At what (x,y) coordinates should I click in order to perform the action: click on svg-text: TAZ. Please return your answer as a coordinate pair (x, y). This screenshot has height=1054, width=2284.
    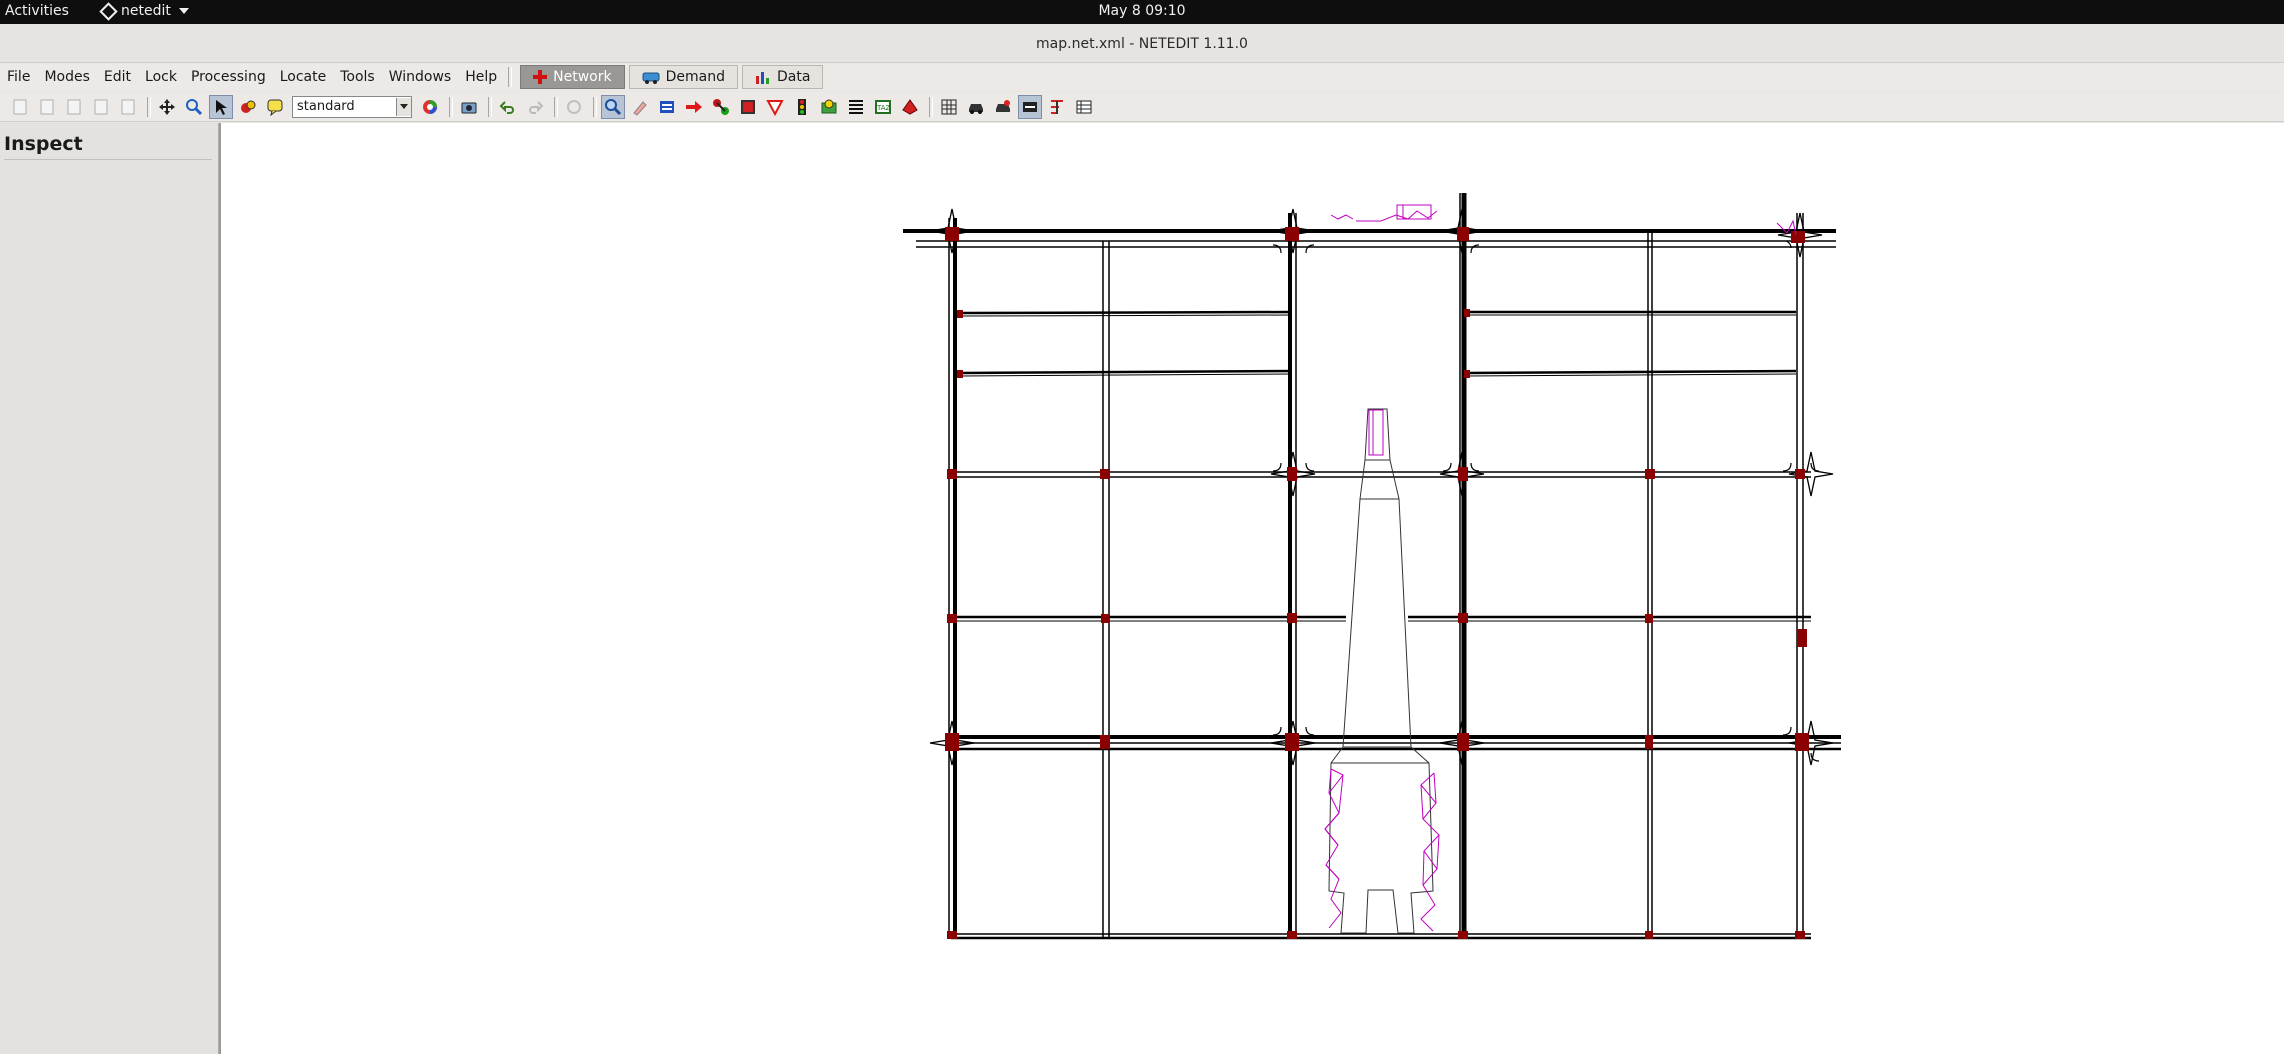
    Looking at the image, I should click on (883, 108).